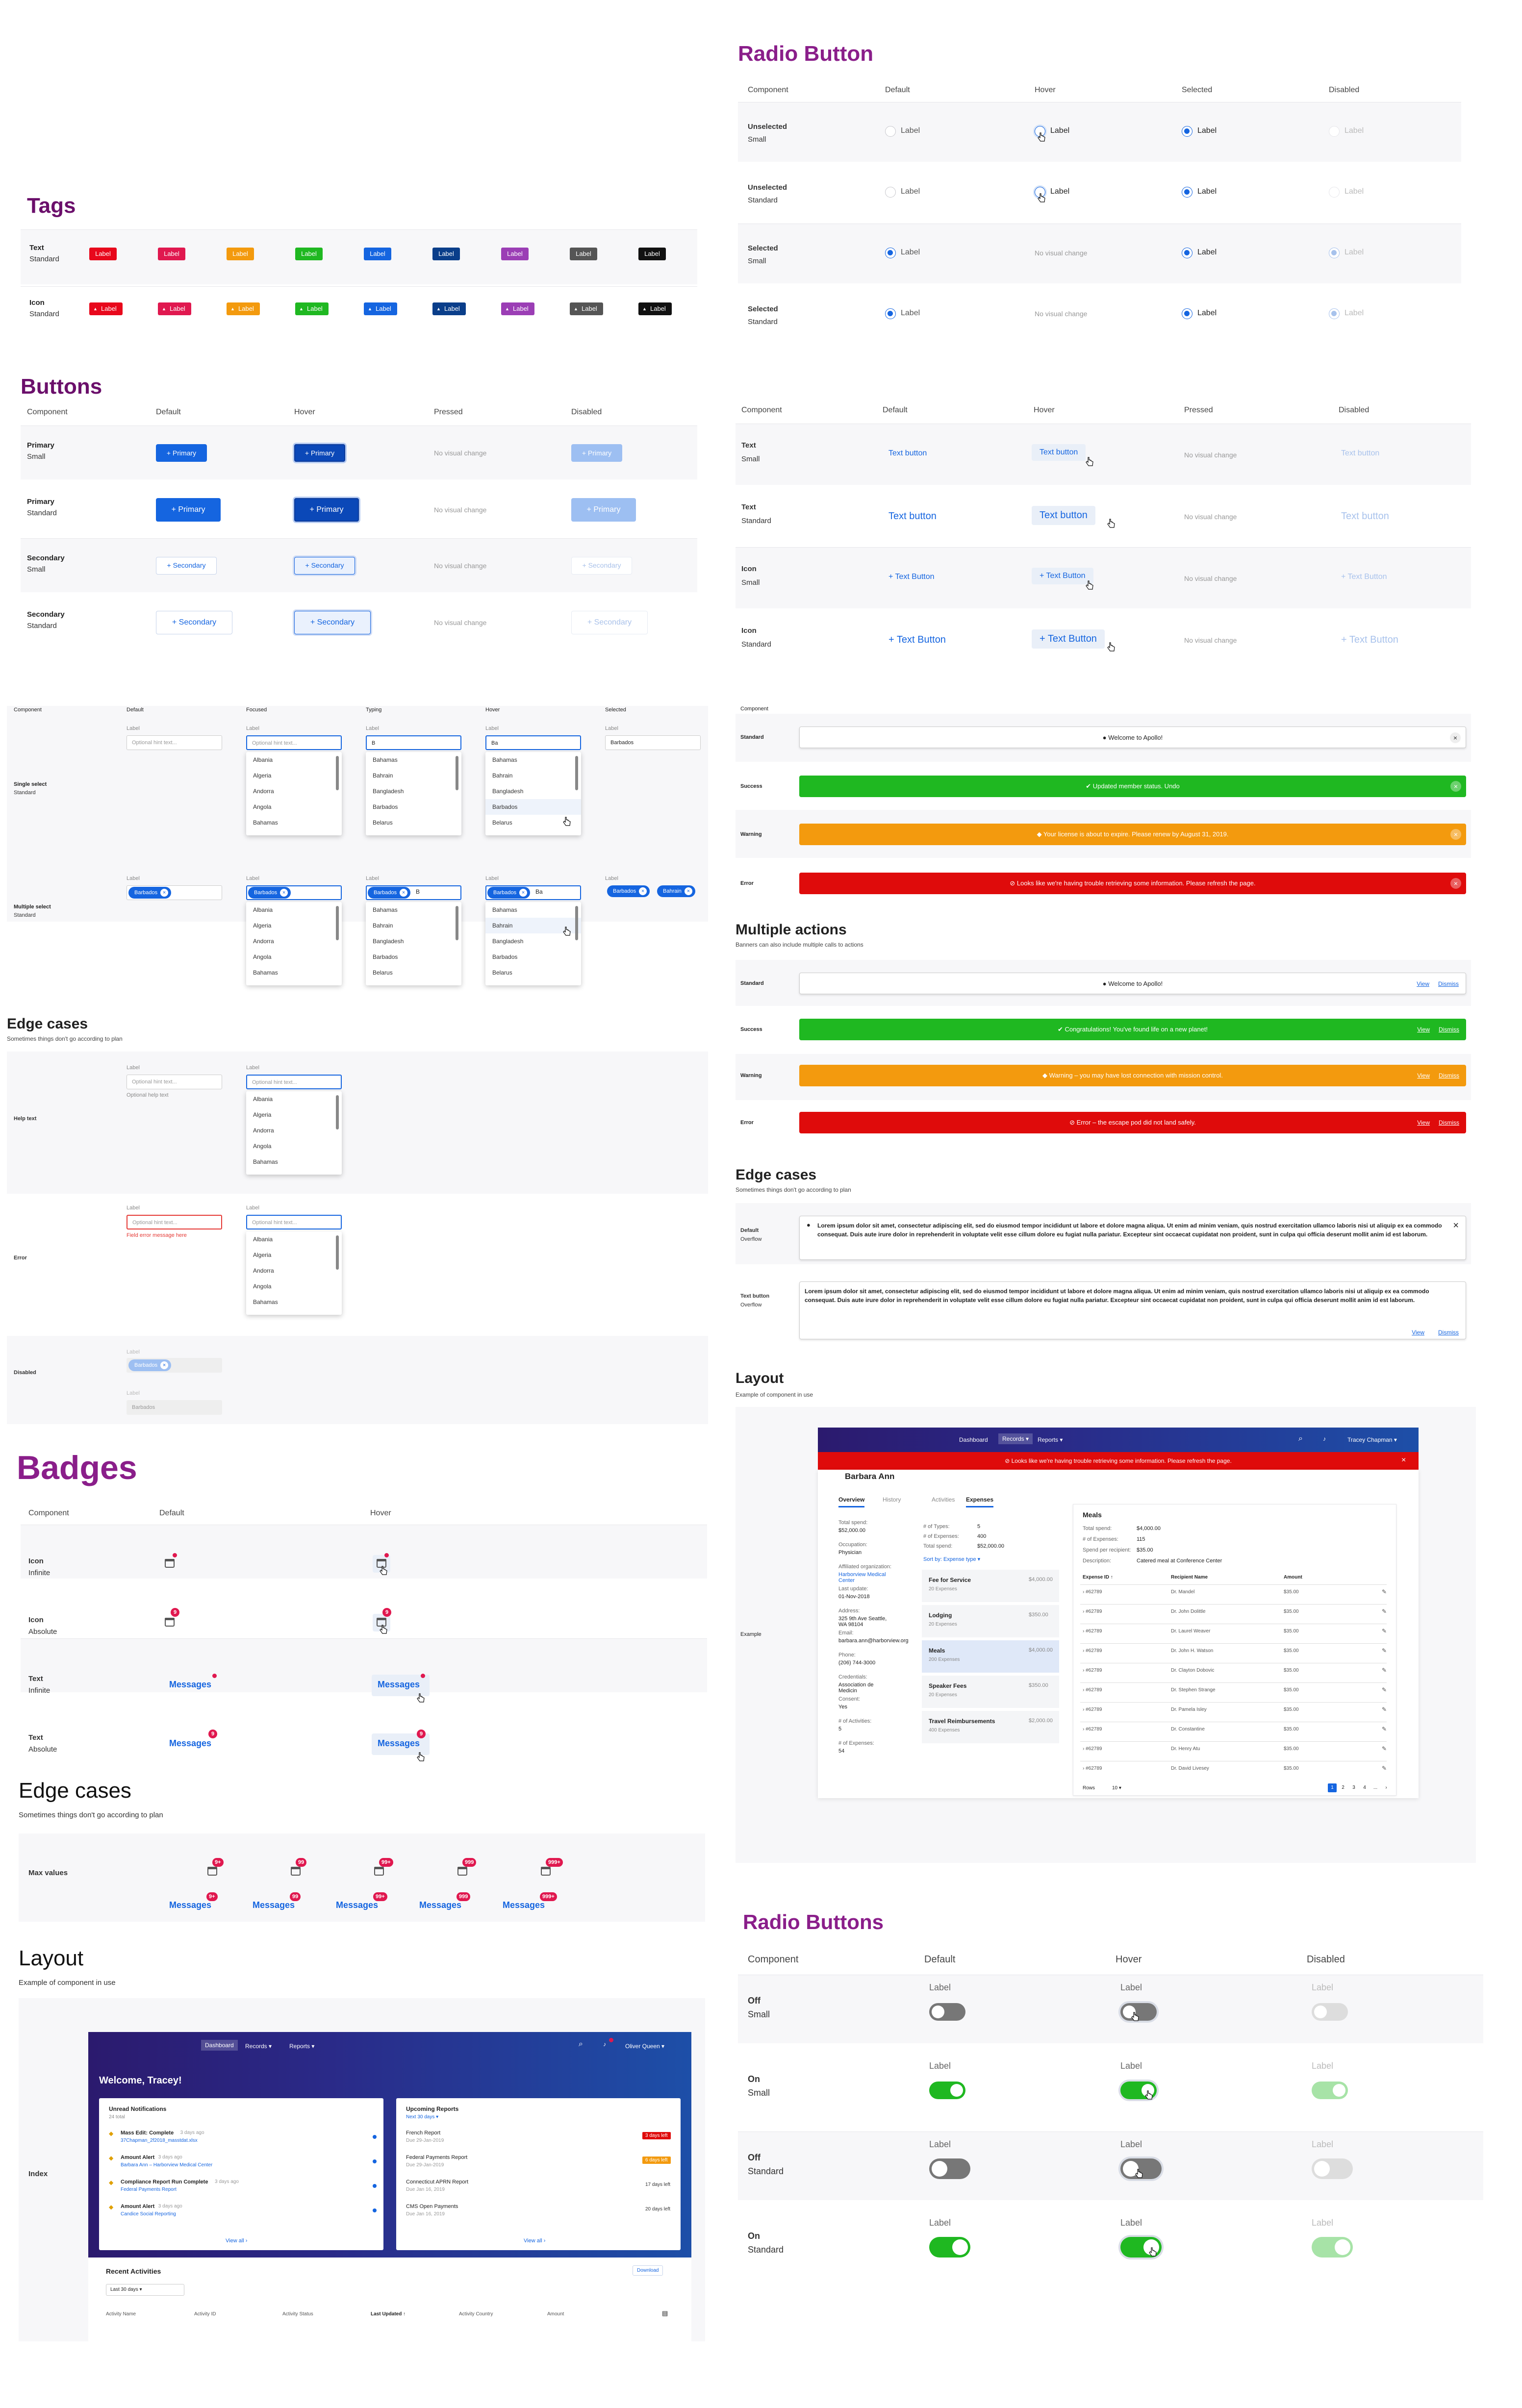 This screenshot has width=1522, height=2408. I want to click on primary-standard-disabled-button: + Primary, so click(603, 510).